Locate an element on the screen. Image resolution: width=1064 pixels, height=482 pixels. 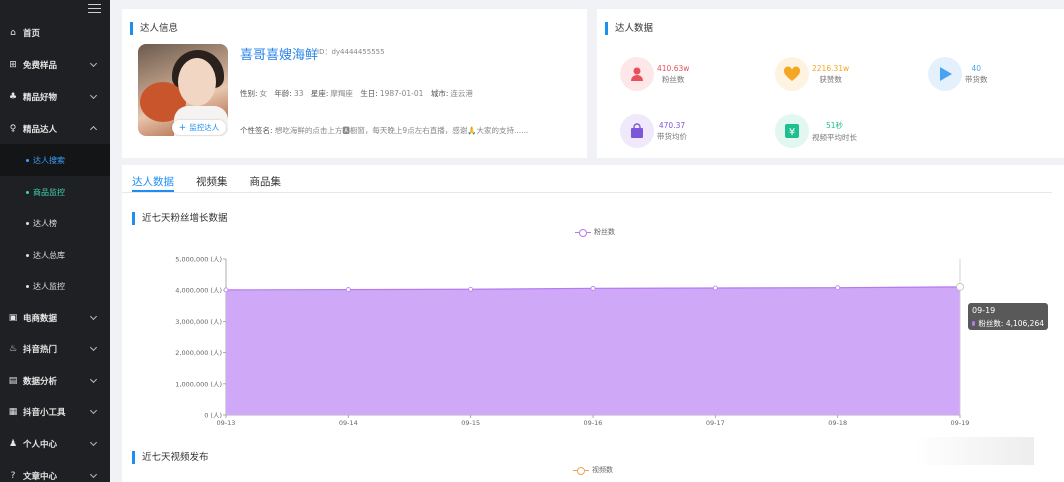
sidebar-item-4: ▣ 电商数据 is located at coordinates (55, 318).